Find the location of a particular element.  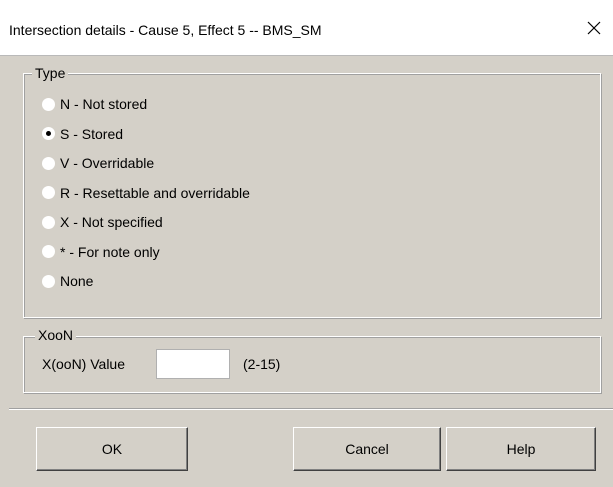

type-option-label: R - Resettable and overridable is located at coordinates (155, 192).